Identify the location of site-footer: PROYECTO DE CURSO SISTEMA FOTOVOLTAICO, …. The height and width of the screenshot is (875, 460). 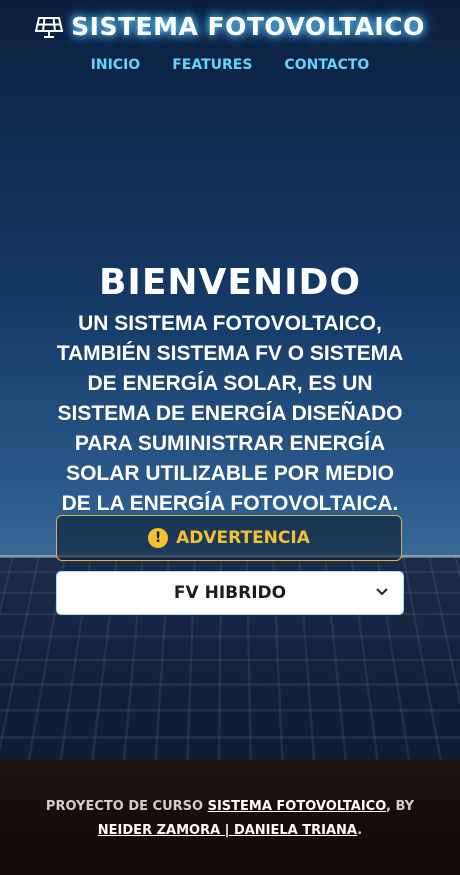
(230, 819).